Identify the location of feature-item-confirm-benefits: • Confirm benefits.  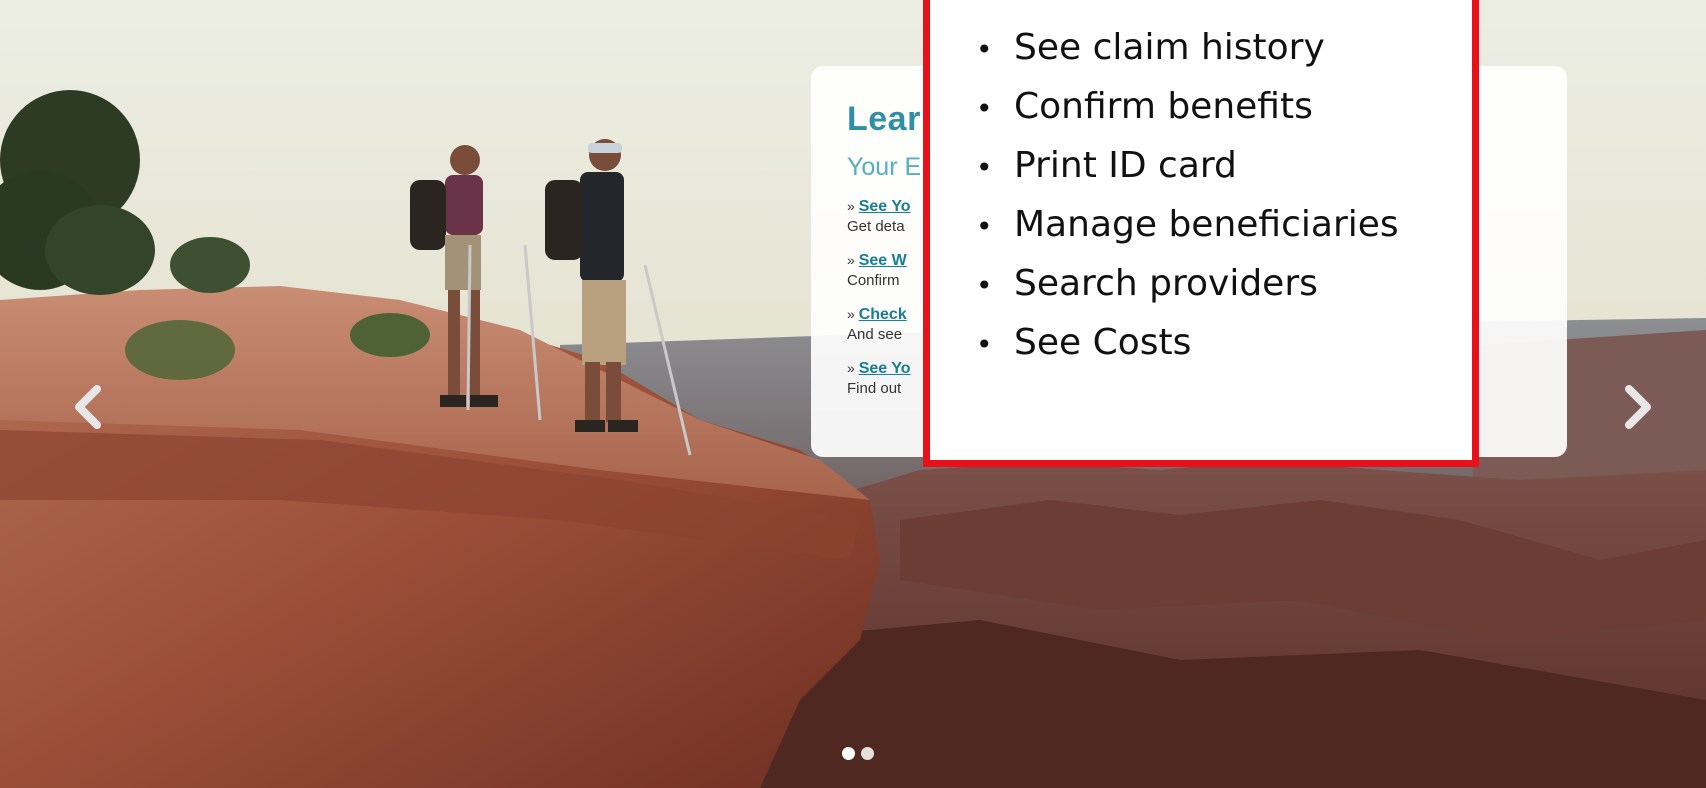
(1213, 107).